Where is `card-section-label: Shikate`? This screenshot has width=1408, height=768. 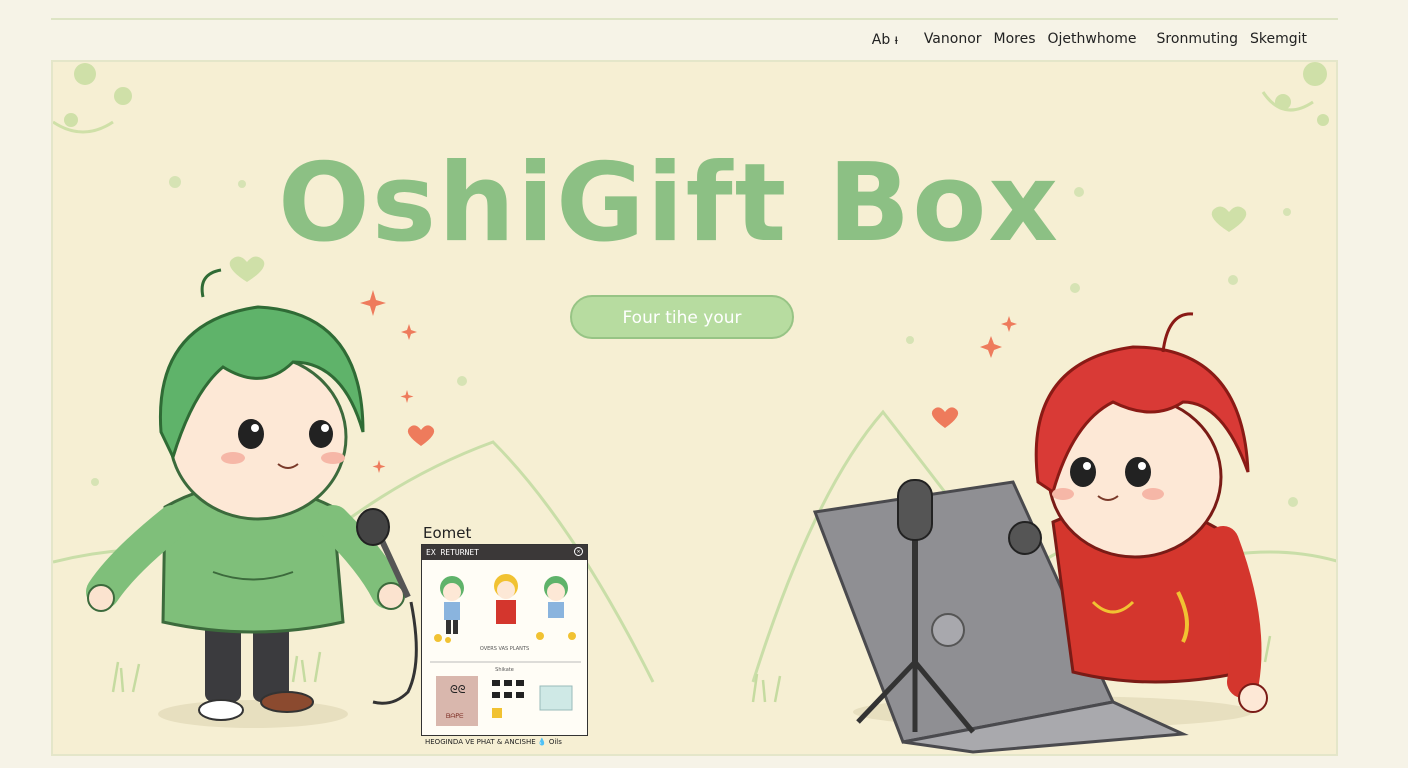 card-section-label: Shikate is located at coordinates (504, 670).